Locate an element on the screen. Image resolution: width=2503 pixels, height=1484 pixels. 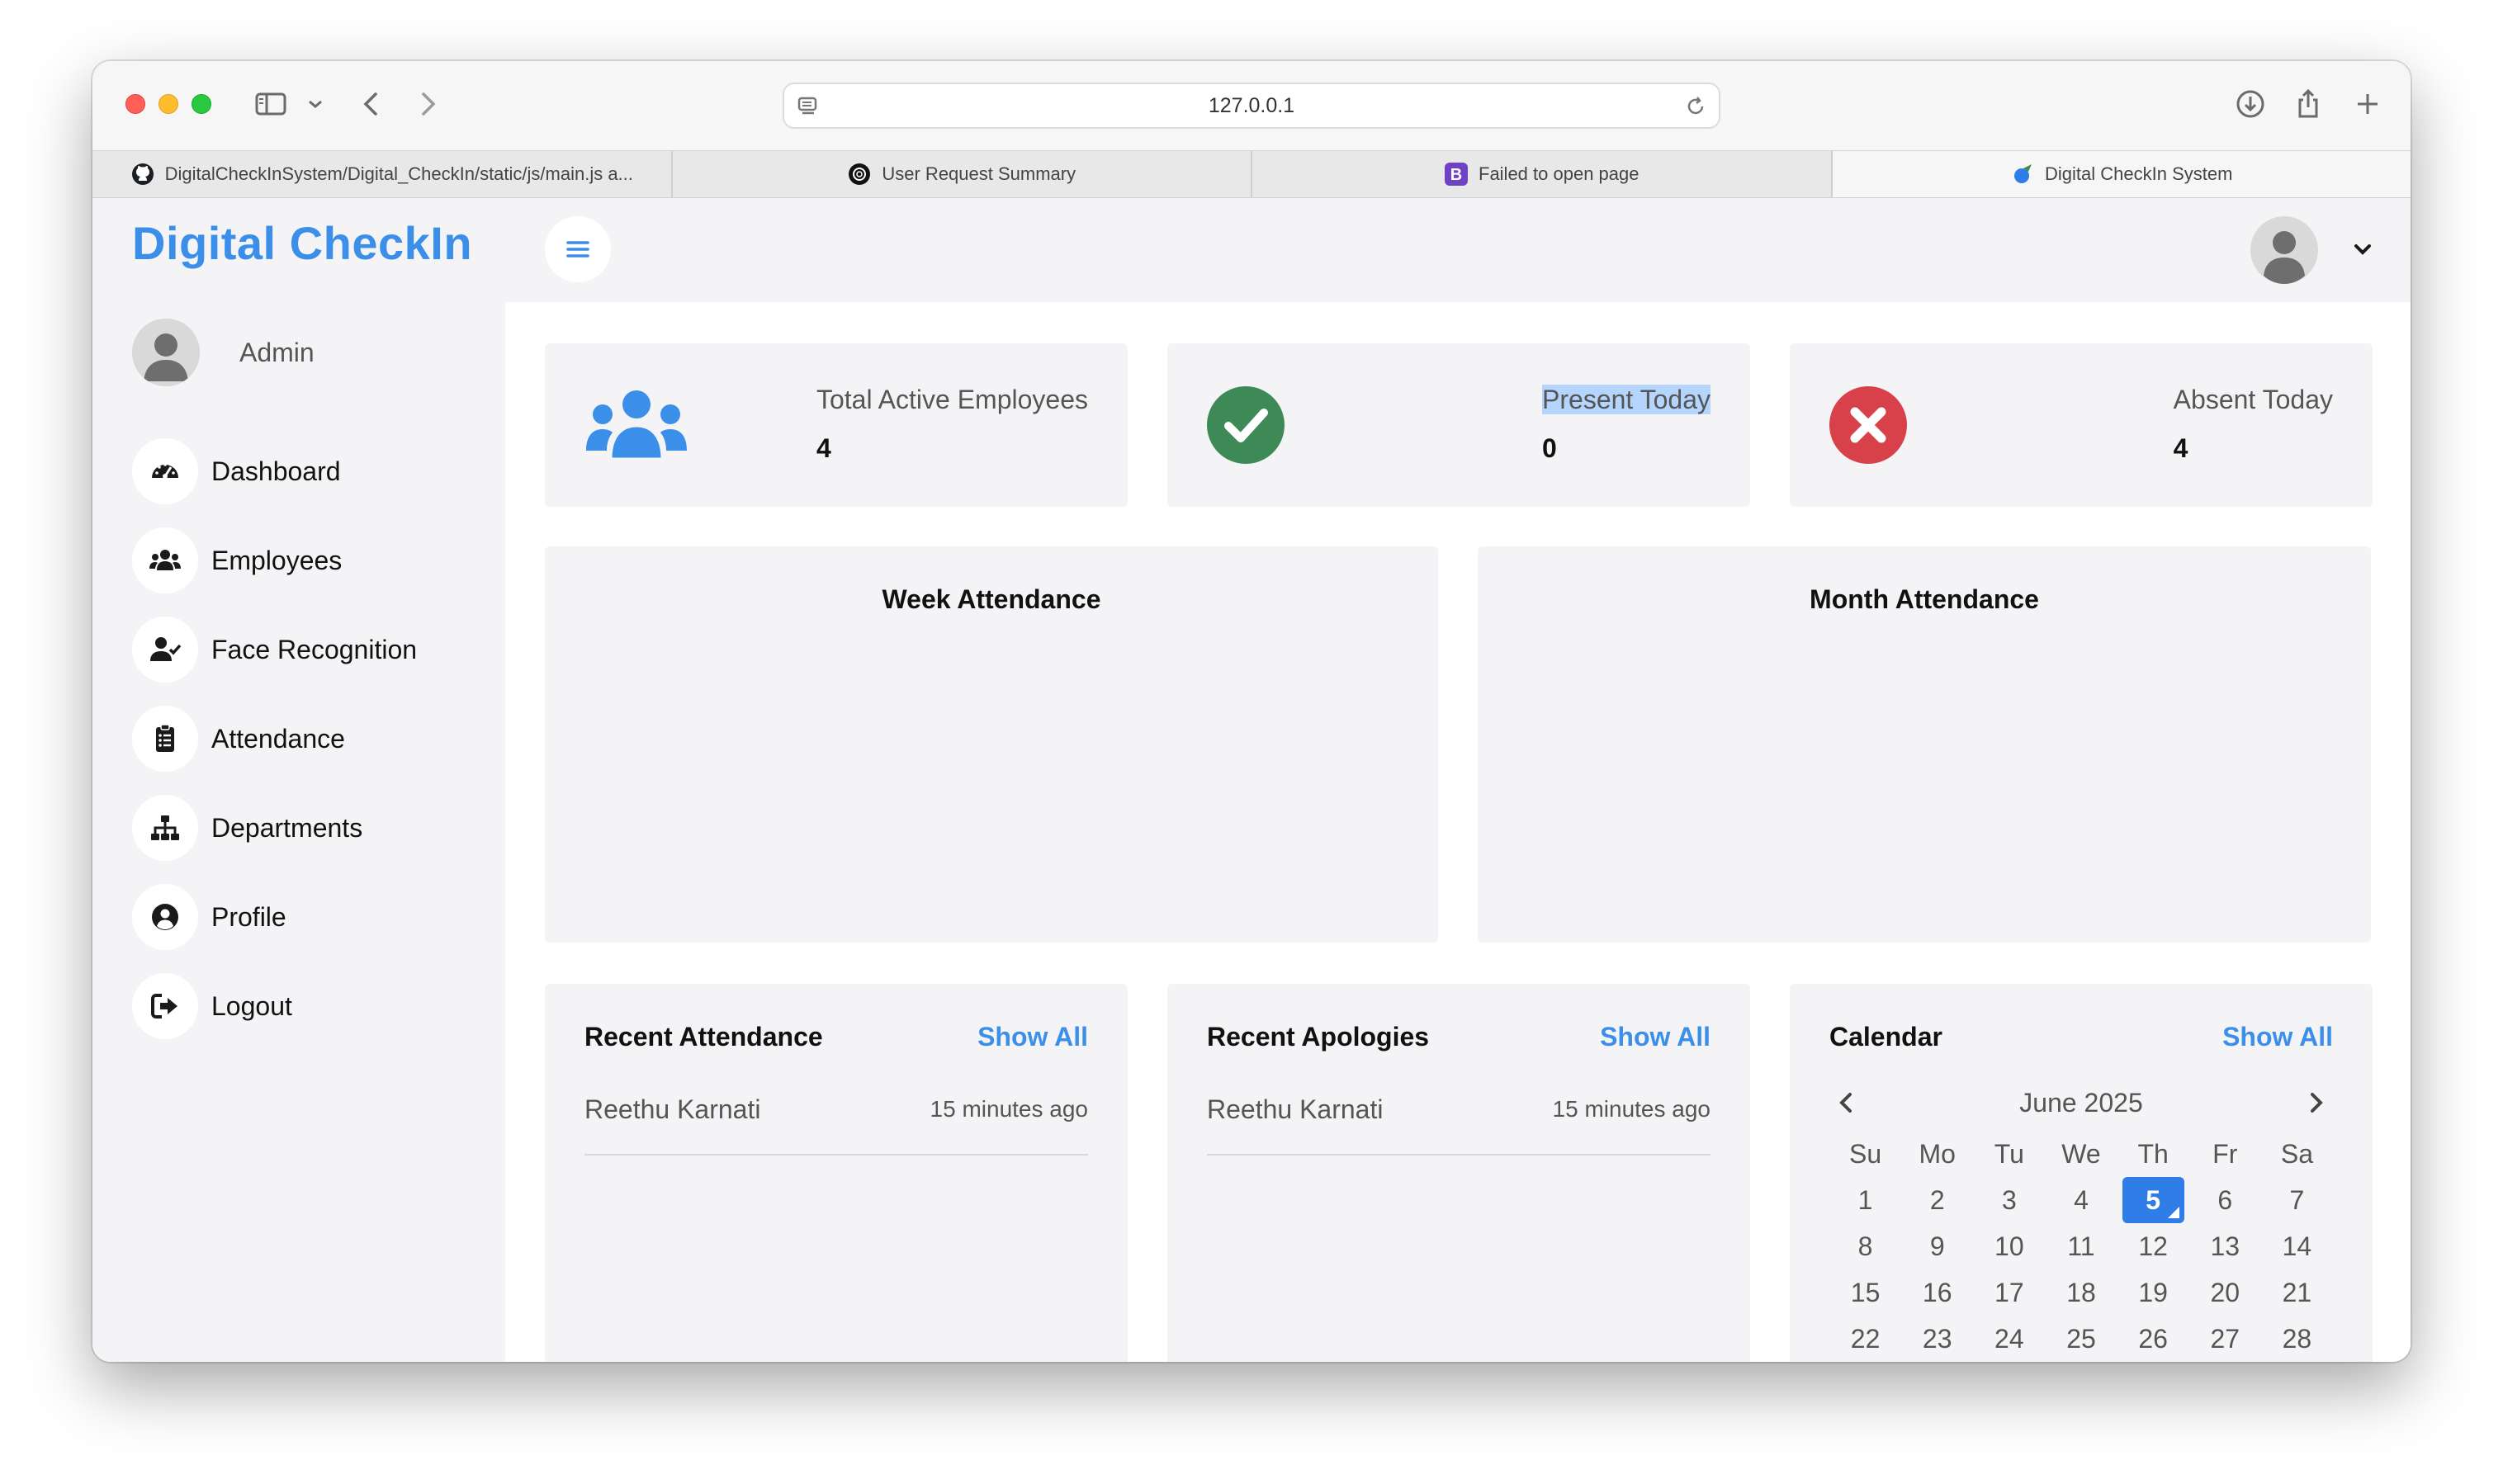
user-circle-icon is located at coordinates (165, 917).